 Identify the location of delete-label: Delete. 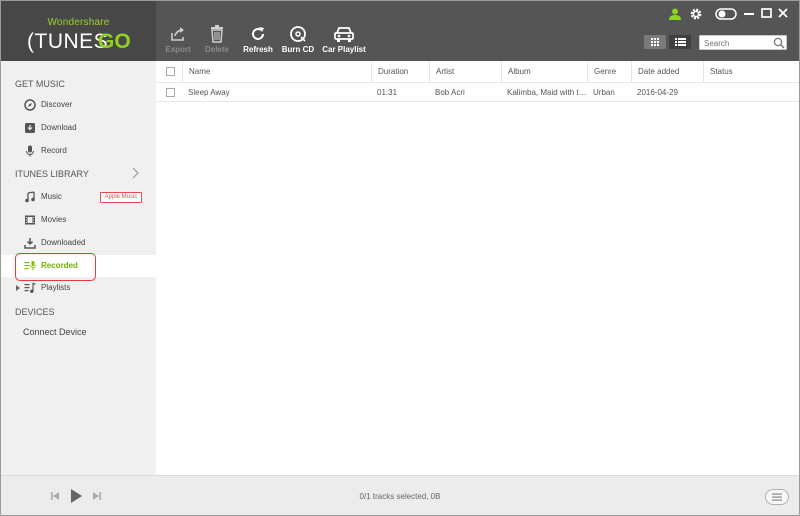
(216, 49).